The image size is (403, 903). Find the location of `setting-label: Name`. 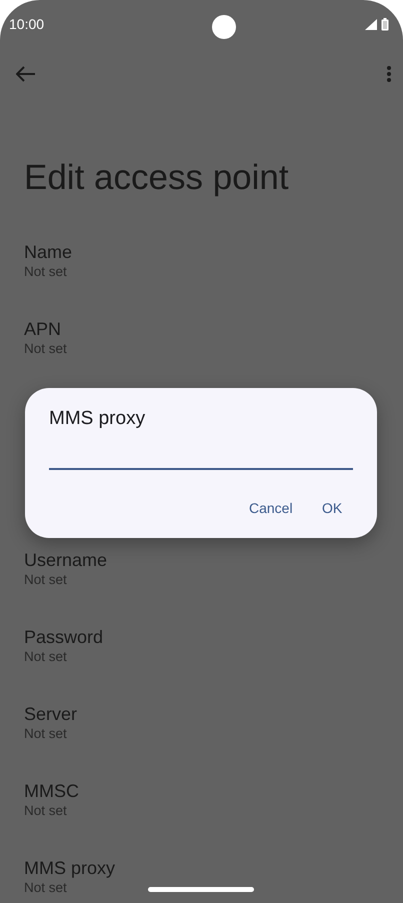

setting-label: Name is located at coordinates (48, 252).